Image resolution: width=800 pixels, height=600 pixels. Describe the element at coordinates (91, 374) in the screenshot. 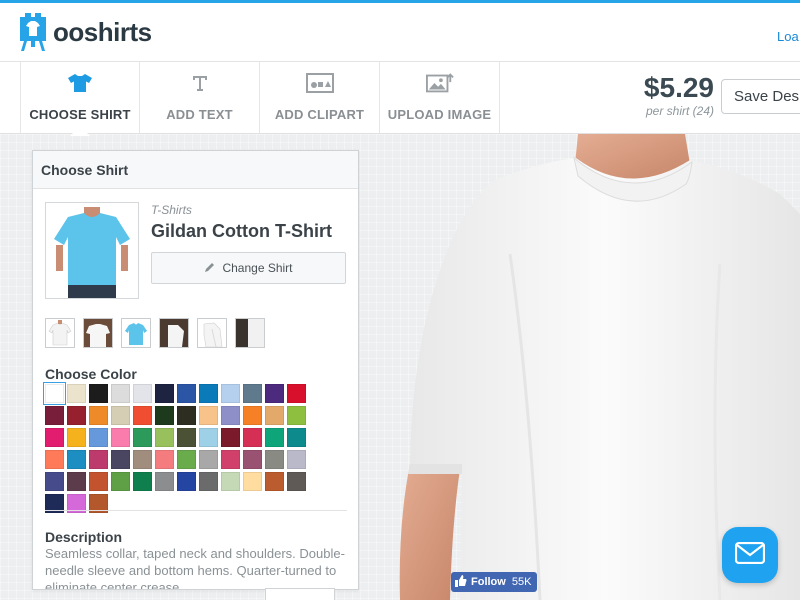

I see `choose-color-title: Choose Color` at that location.